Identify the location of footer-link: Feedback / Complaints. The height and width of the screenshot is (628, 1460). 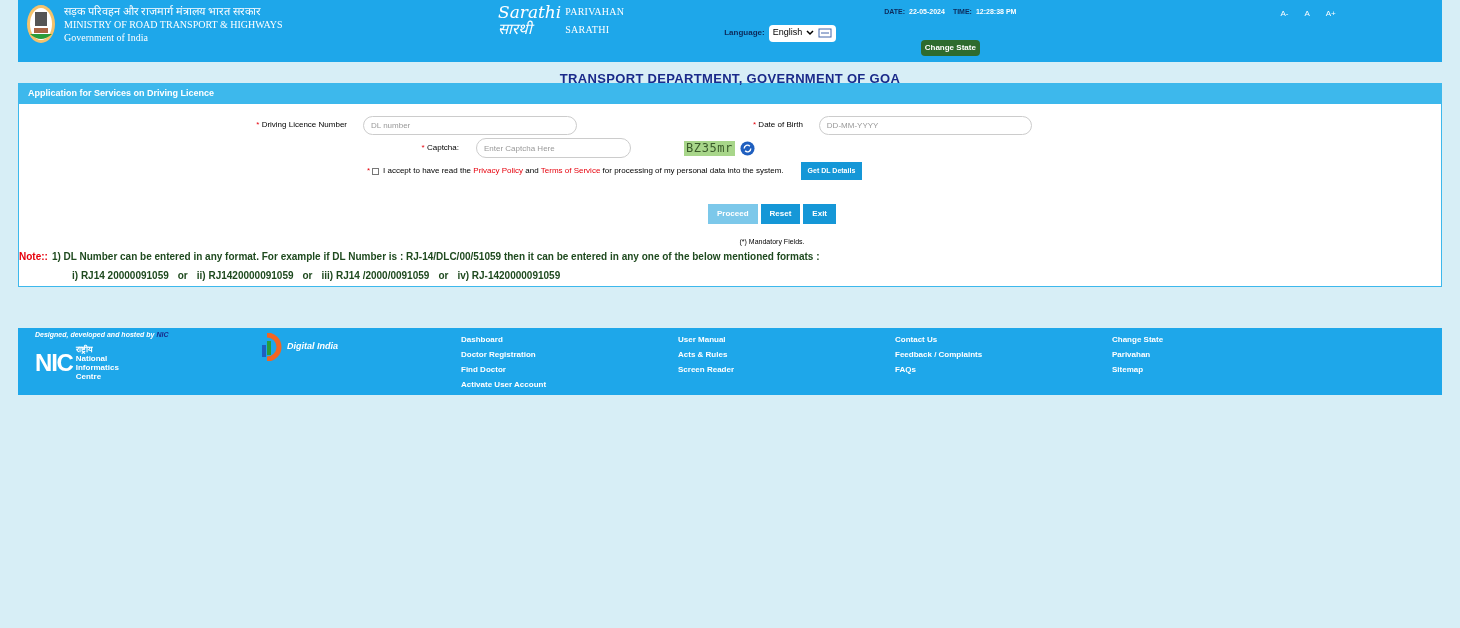
(939, 354).